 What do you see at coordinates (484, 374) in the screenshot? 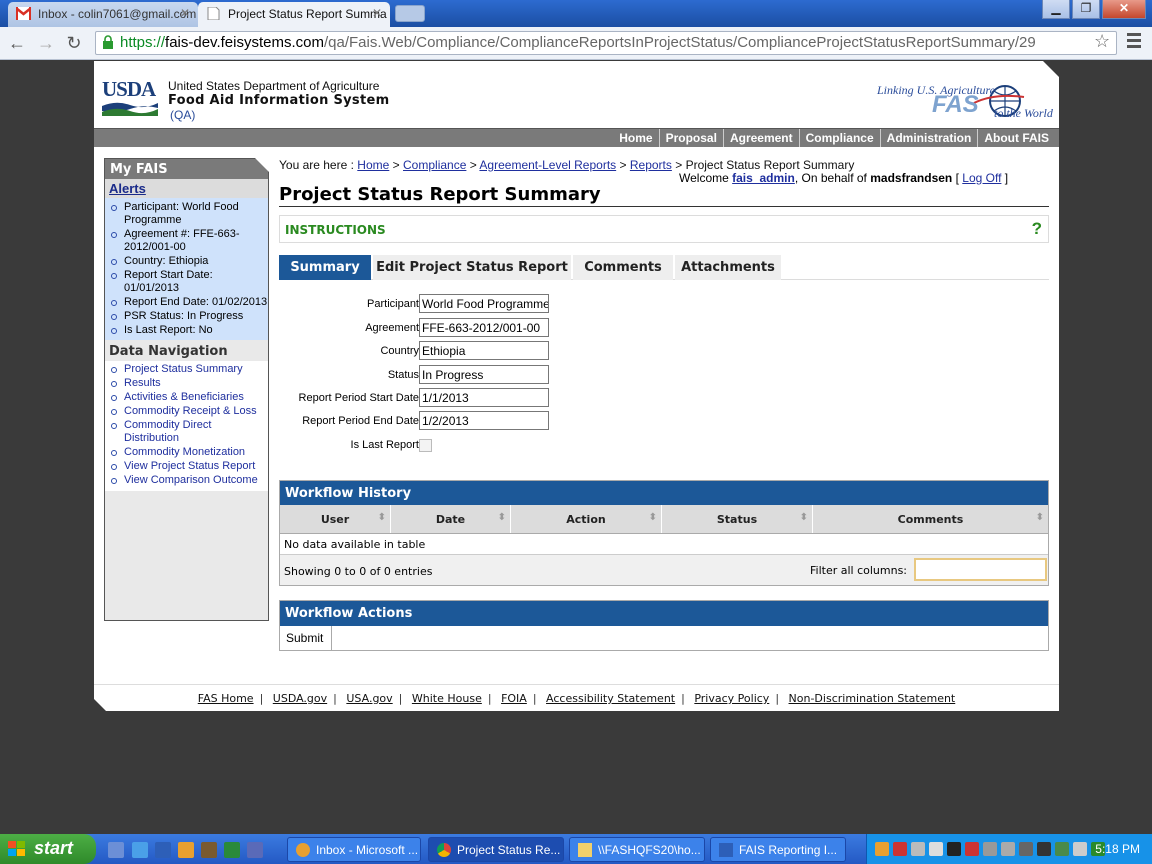
I see `status-field: In Progress` at bounding box center [484, 374].